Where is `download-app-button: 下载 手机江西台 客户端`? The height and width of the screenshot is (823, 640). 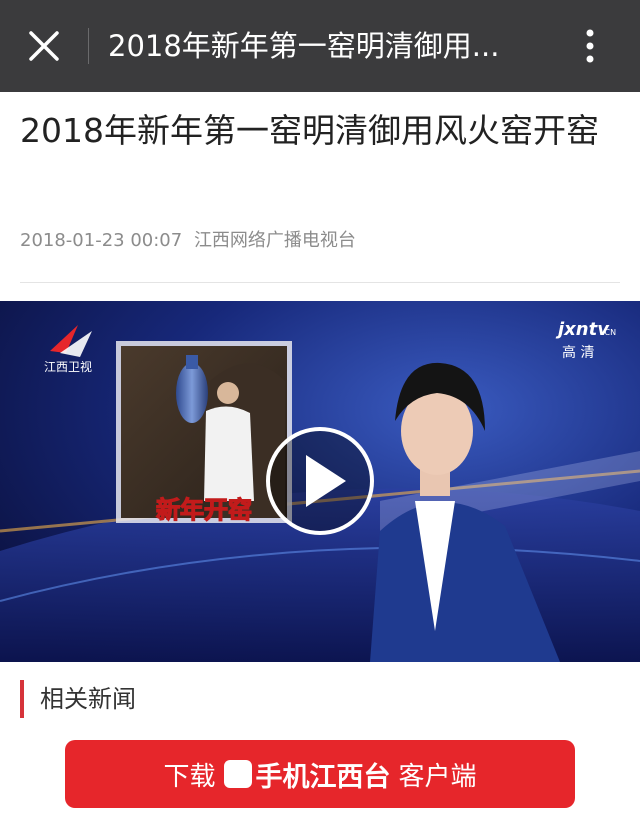
download-app-button: 下载 手机江西台 客户端 is located at coordinates (320, 774).